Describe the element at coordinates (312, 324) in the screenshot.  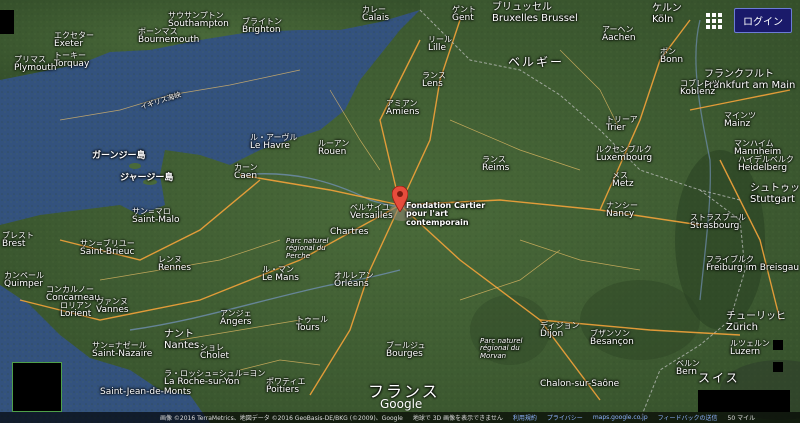
I see `city-label: トゥール Tours` at that location.